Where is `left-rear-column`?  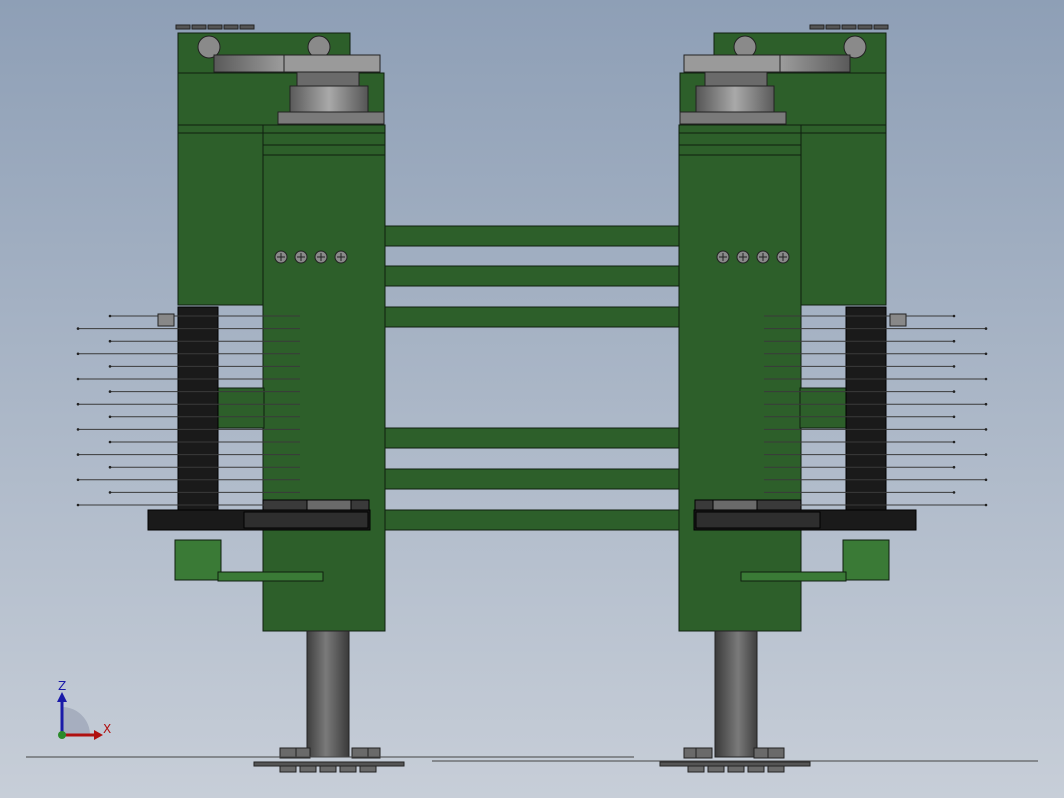
left-rear-column is located at coordinates (222, 215).